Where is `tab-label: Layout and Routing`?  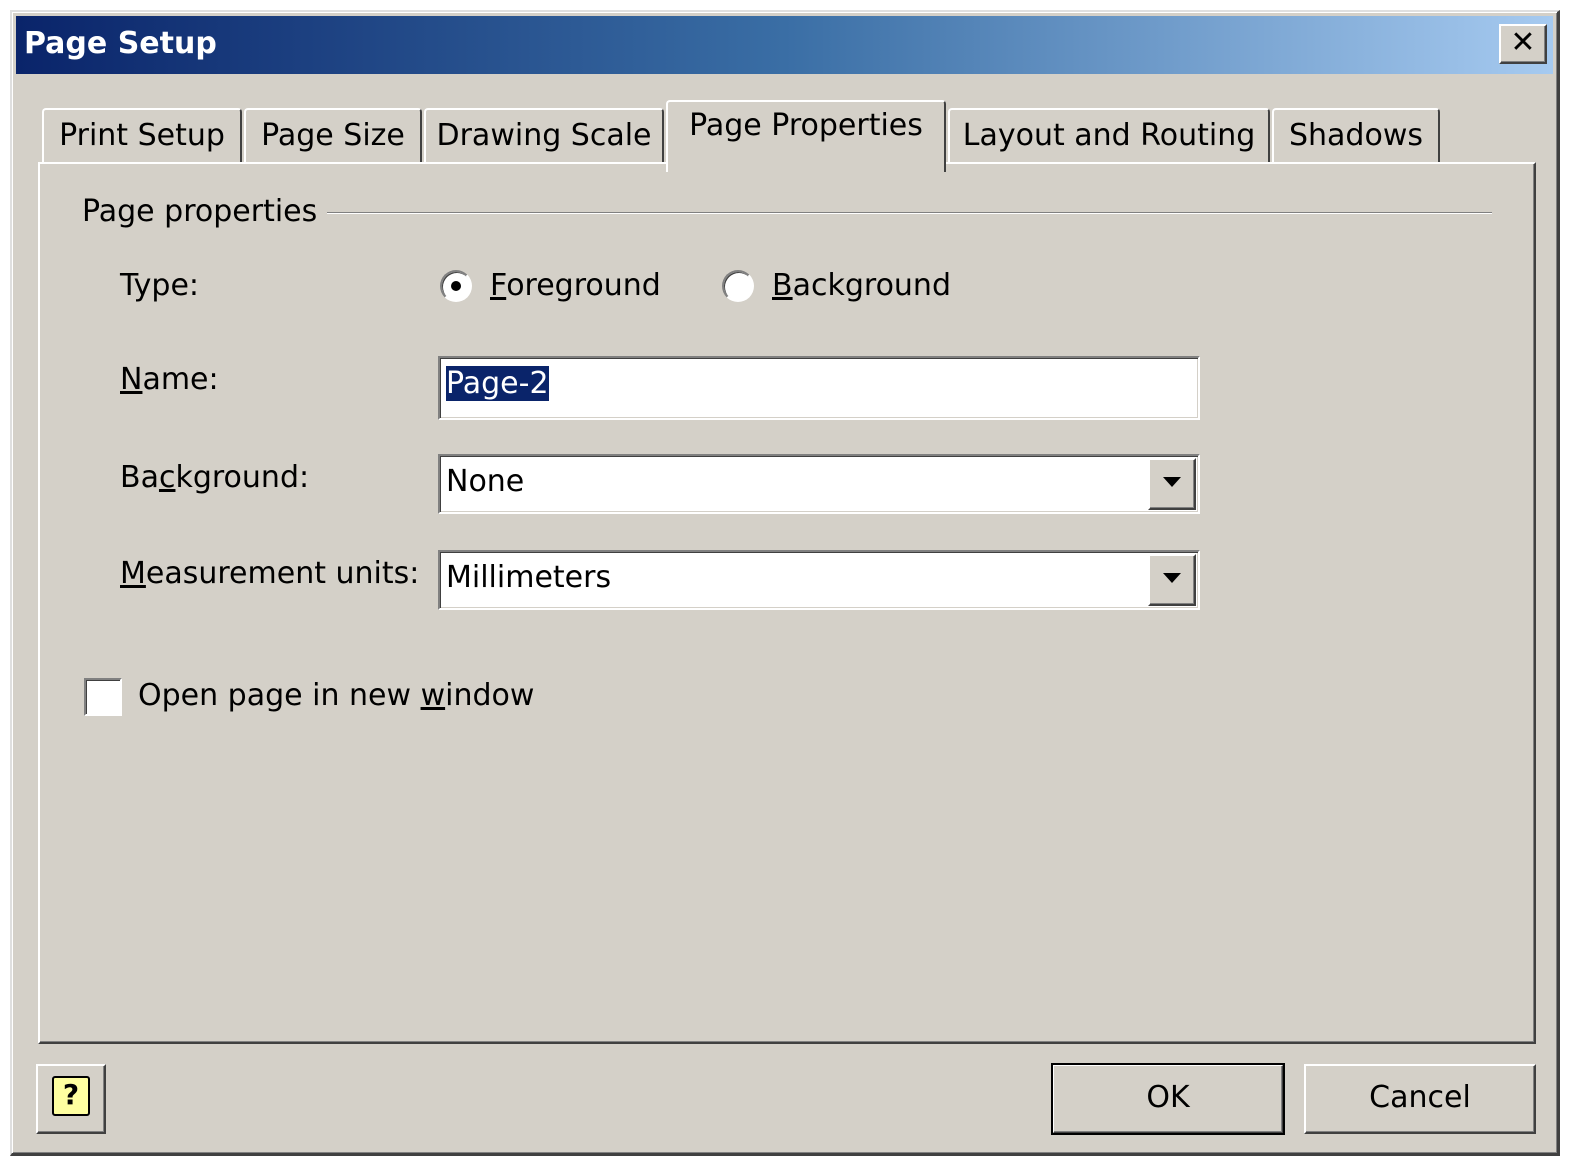 tab-label: Layout and Routing is located at coordinates (1109, 135).